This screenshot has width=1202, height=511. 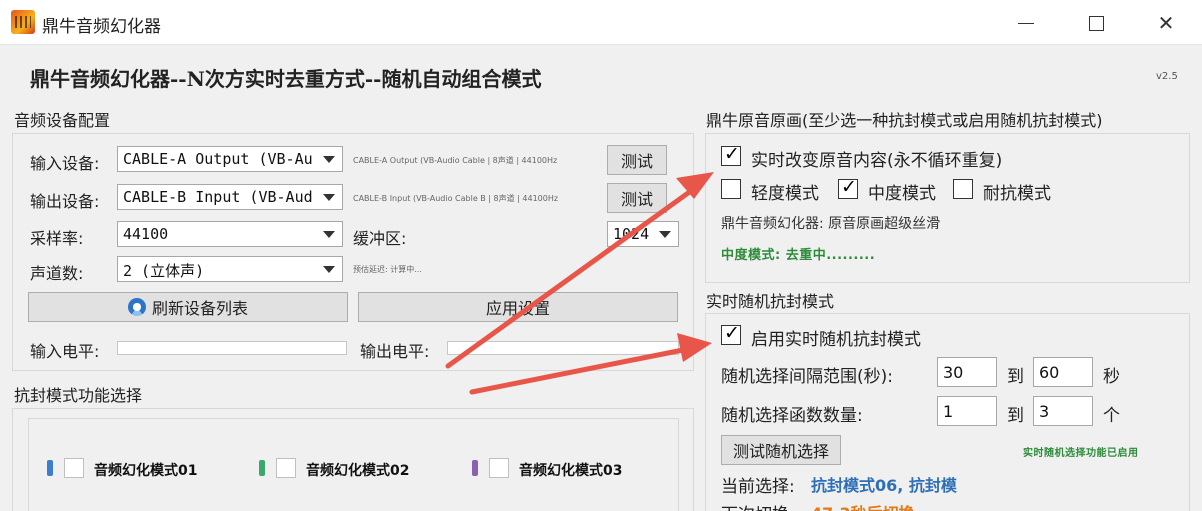 What do you see at coordinates (884, 485) in the screenshot?
I see `current-selection-value: 抗封模式06, 抗封模` at bounding box center [884, 485].